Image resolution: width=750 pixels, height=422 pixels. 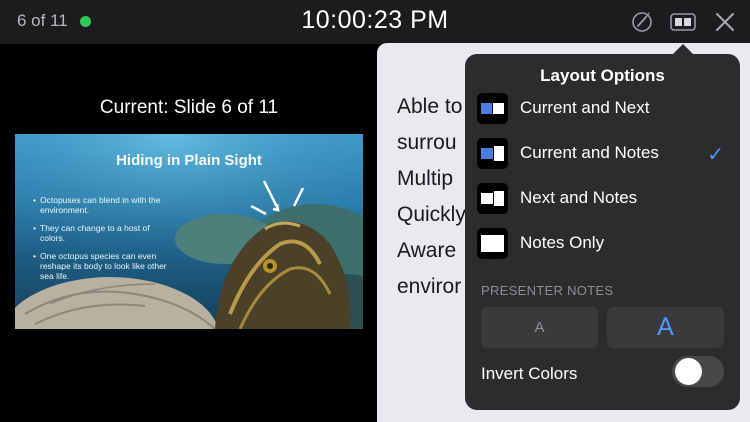 I want to click on note-line: enviror, so click(x=429, y=286).